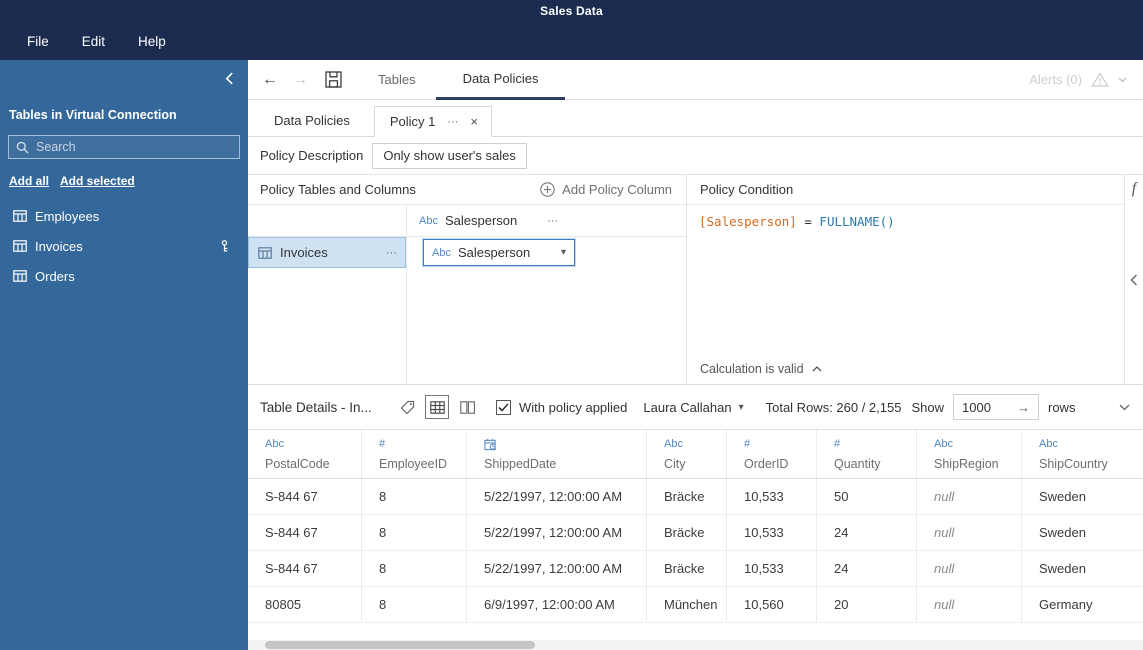 The width and height of the screenshot is (1143, 650). I want to click on condition-operator-token: =, so click(808, 221).